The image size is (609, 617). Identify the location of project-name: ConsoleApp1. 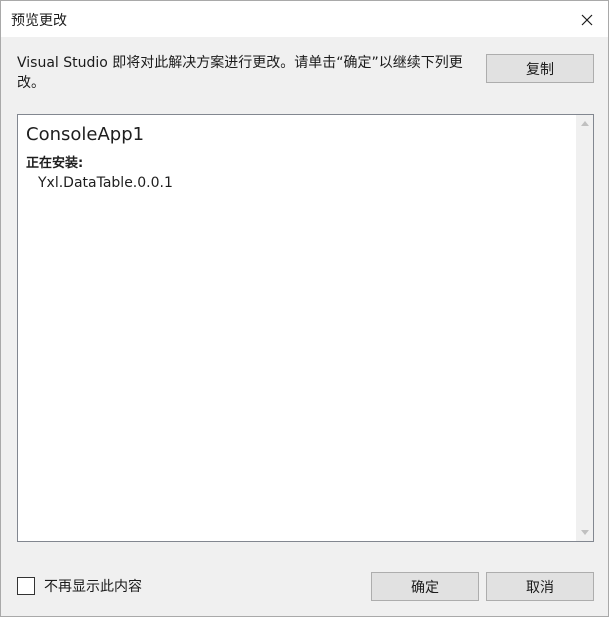
(85, 134).